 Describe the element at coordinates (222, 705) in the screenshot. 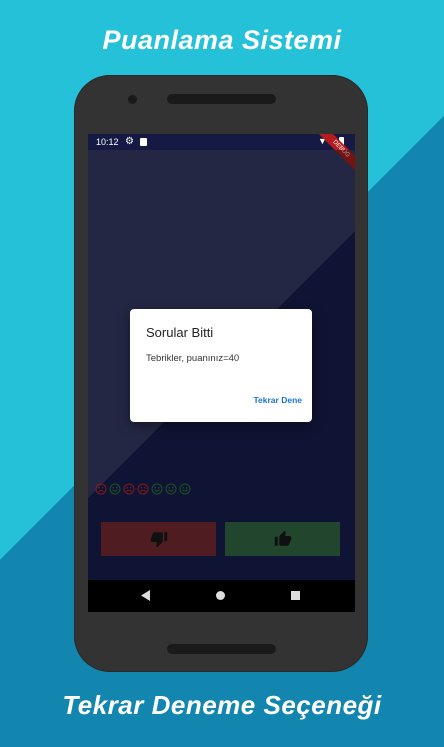

I see `promo-bottom-title: Tekrar Deneme Seçeneği` at that location.